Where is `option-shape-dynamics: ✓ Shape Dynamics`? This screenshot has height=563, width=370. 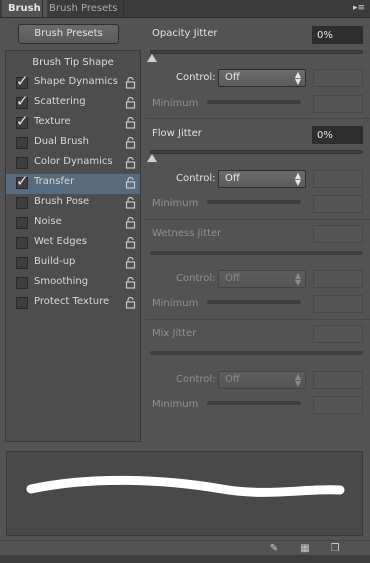
option-shape-dynamics: ✓ Shape Dynamics is located at coordinates (73, 83).